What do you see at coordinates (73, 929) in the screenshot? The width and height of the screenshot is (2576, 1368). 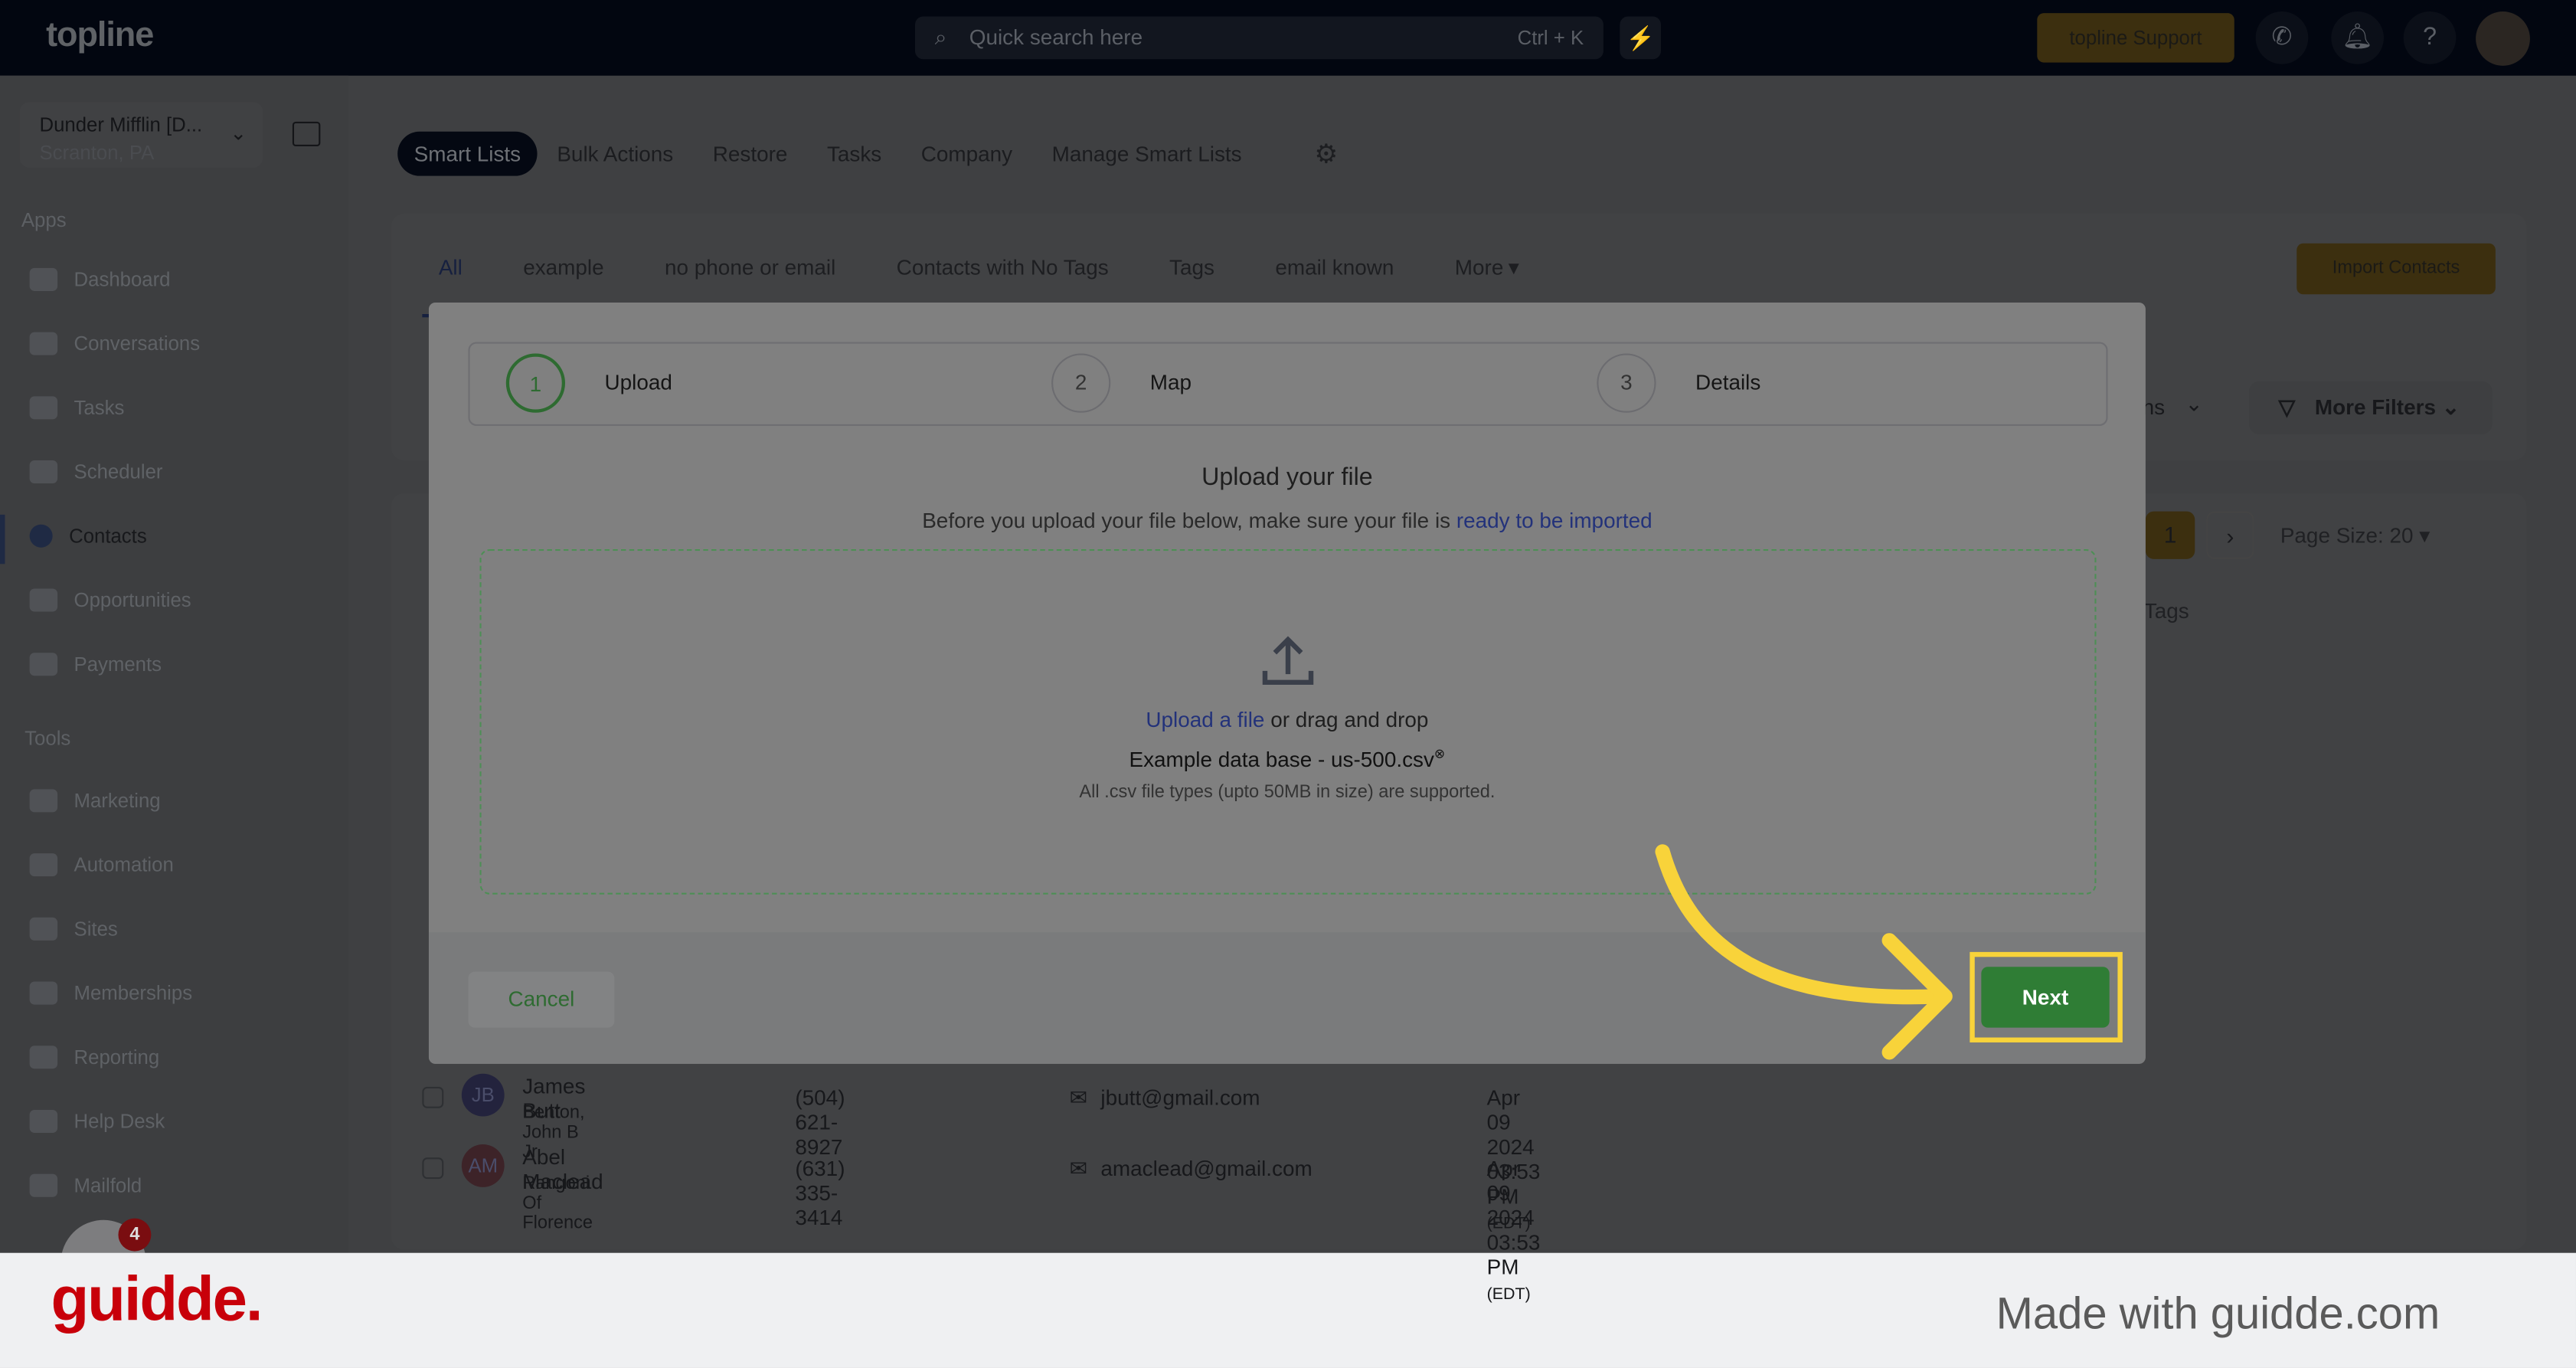 I see `sidebar-item-sites: Sites` at bounding box center [73, 929].